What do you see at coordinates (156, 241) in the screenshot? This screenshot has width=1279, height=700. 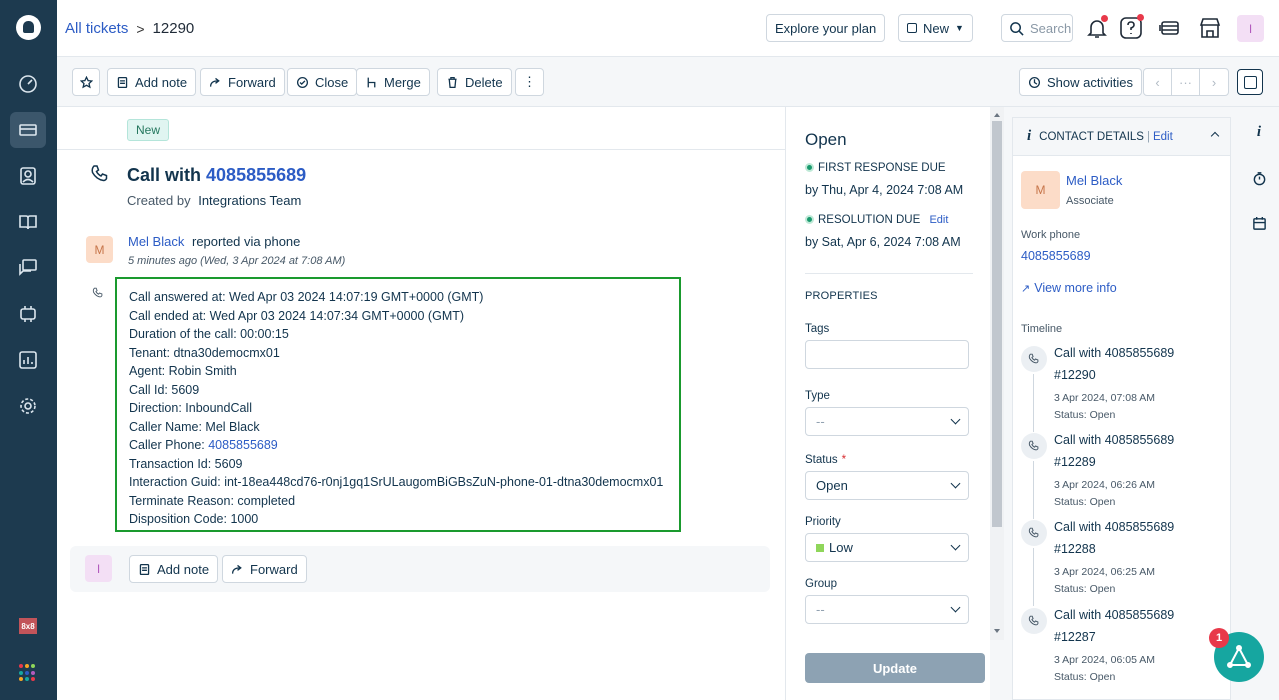 I see `reporter-name-link: Mel Black` at bounding box center [156, 241].